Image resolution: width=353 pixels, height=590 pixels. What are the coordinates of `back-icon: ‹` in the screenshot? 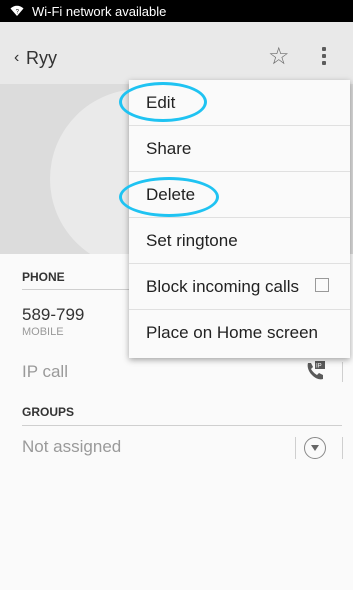 It's located at (16, 58).